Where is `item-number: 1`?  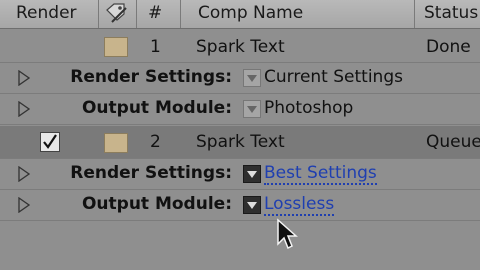 item-number: 1 is located at coordinates (155, 47).